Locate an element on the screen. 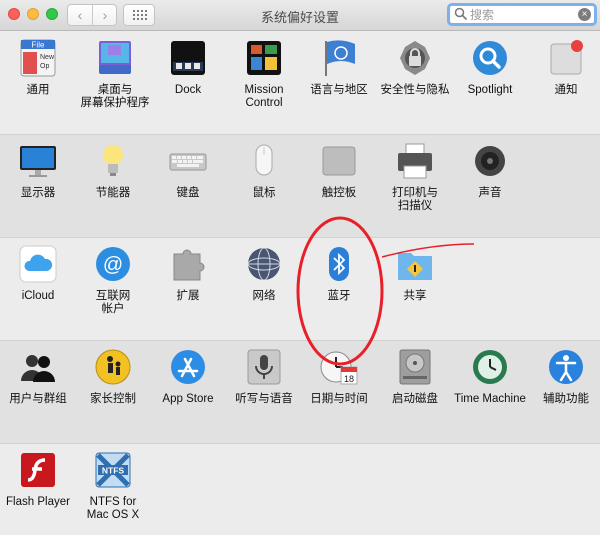 This screenshot has height=535, width=600. search-icon is located at coordinates (461, 14).